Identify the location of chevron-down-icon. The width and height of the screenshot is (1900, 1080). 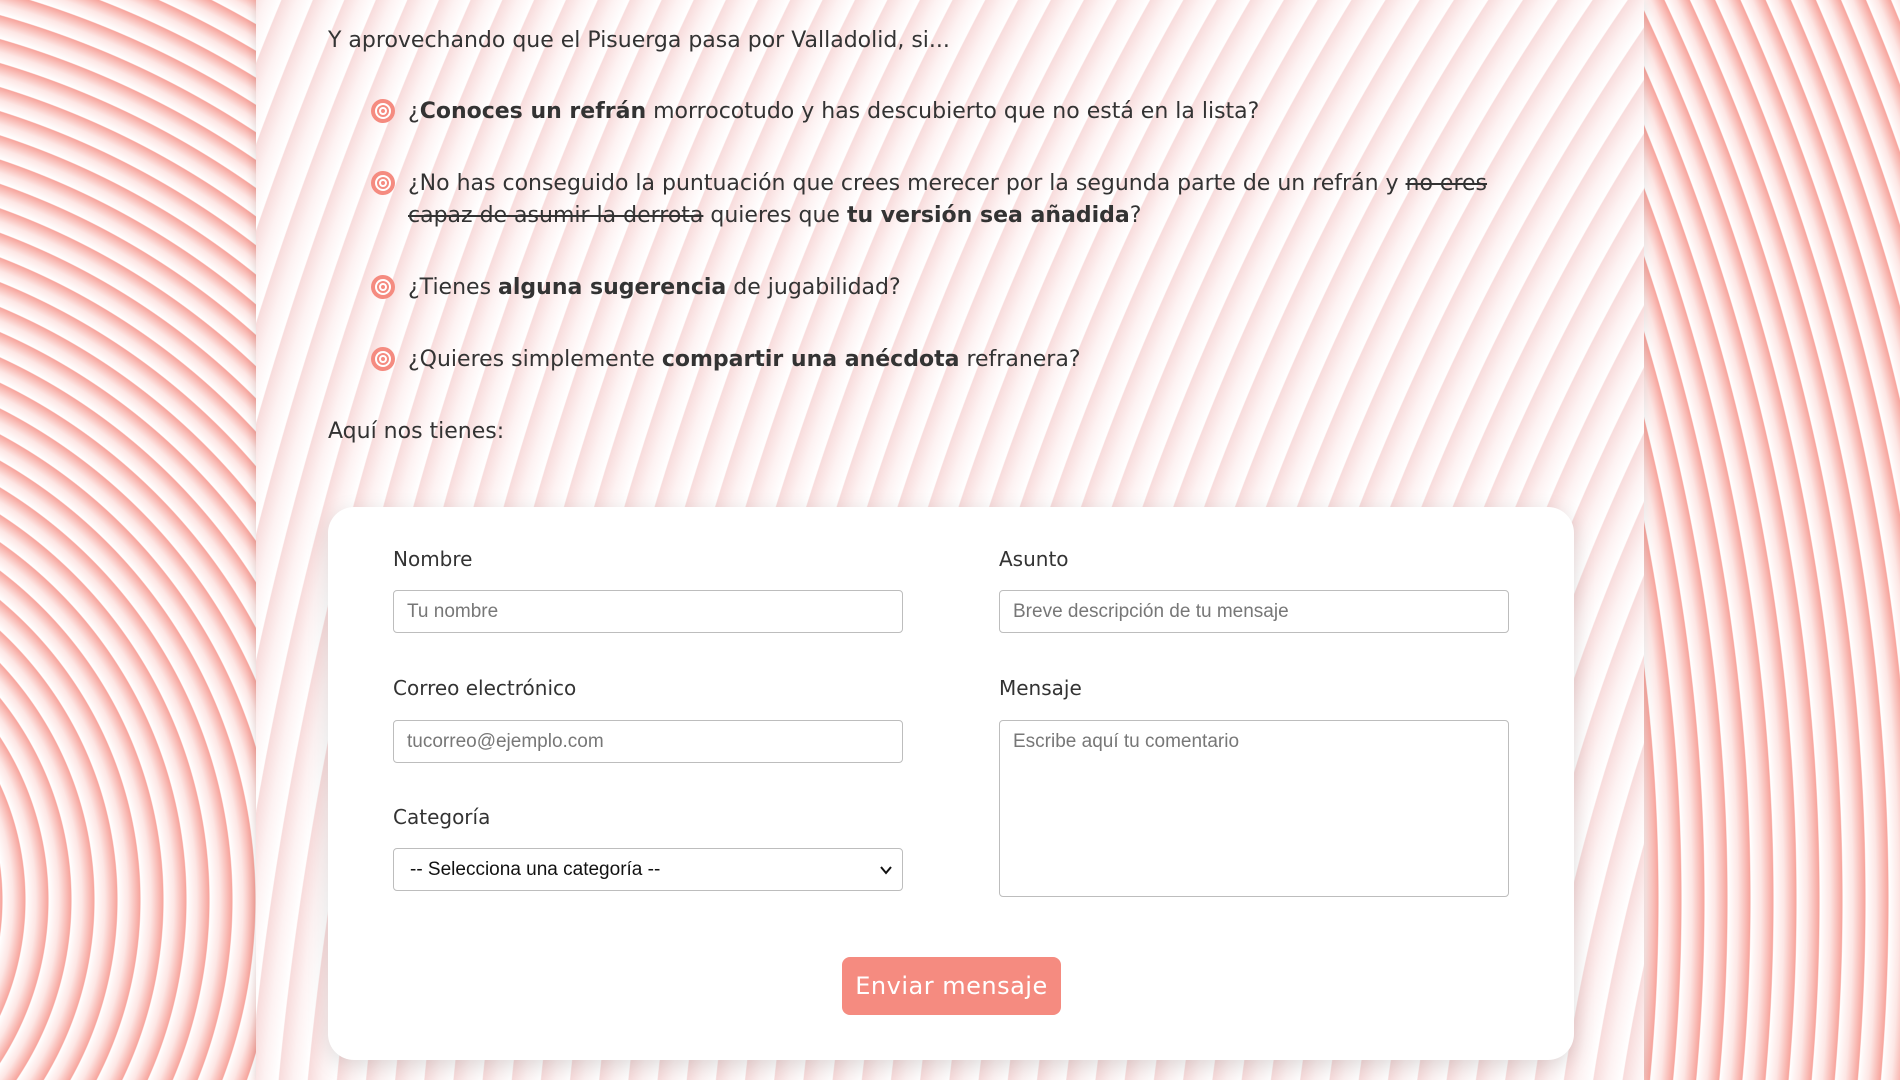
(886, 870).